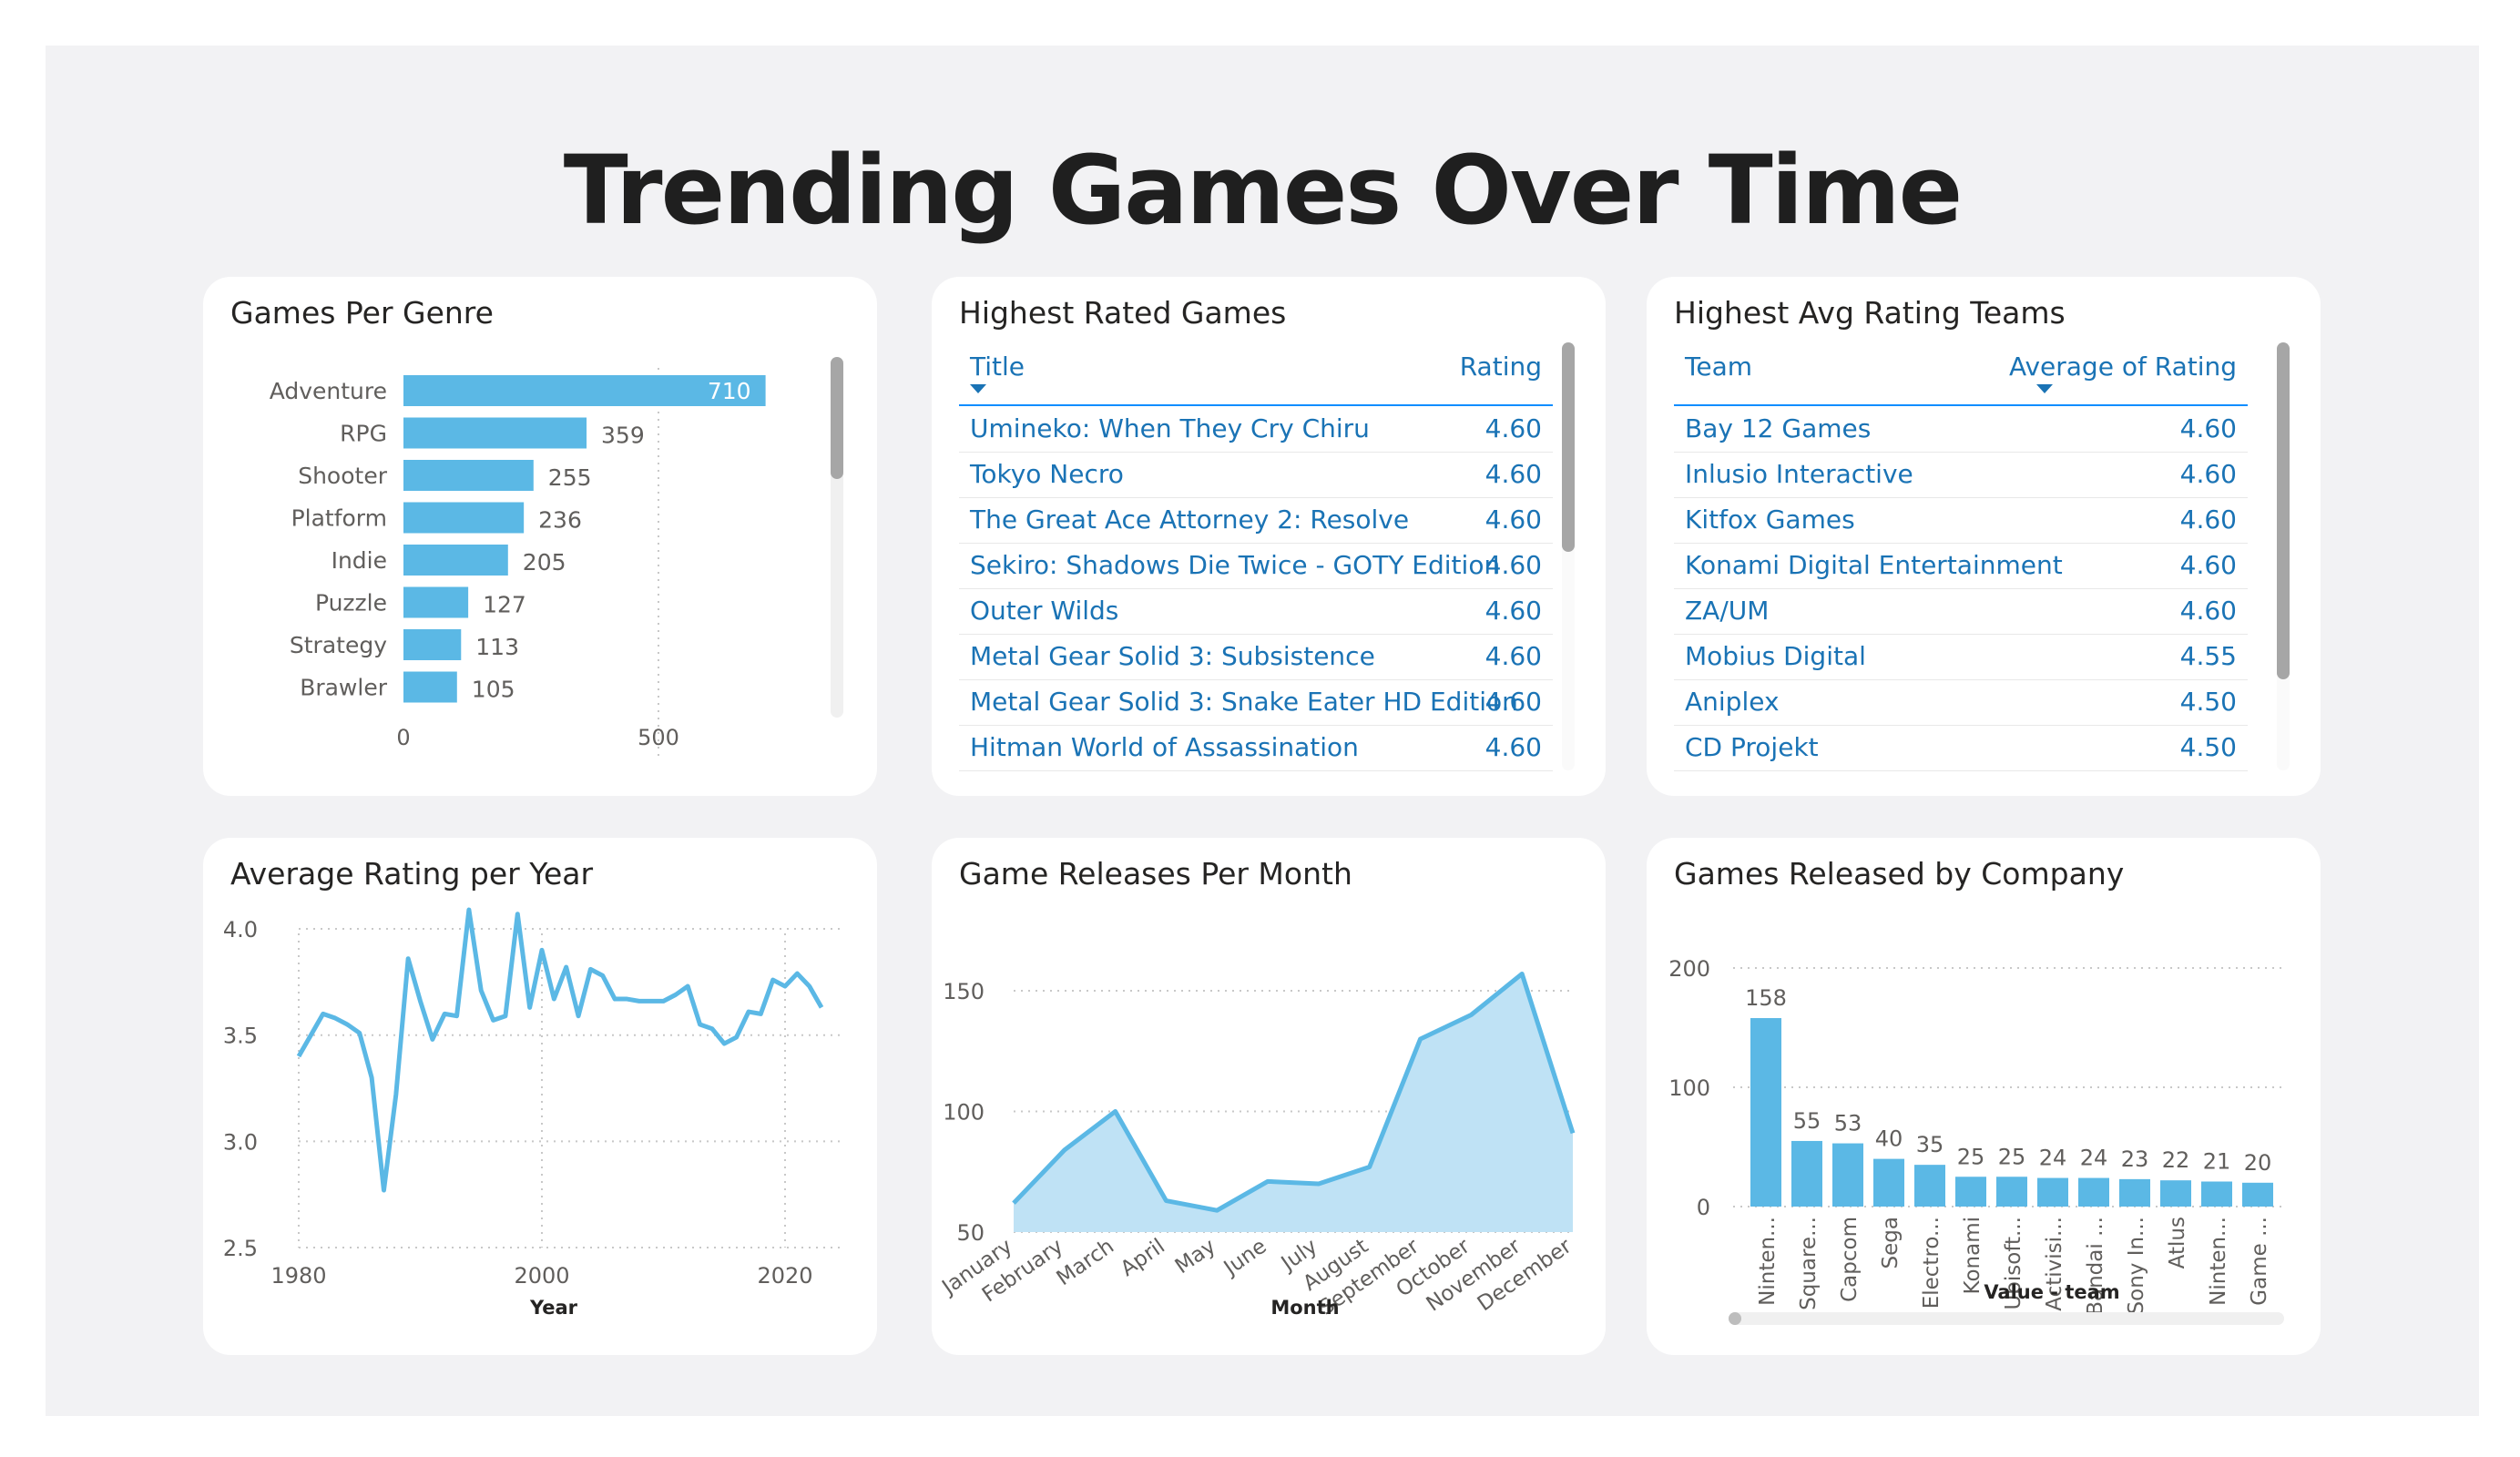 This screenshot has height=1457, width=2520. I want to click on x-tick-label: 500, so click(658, 738).